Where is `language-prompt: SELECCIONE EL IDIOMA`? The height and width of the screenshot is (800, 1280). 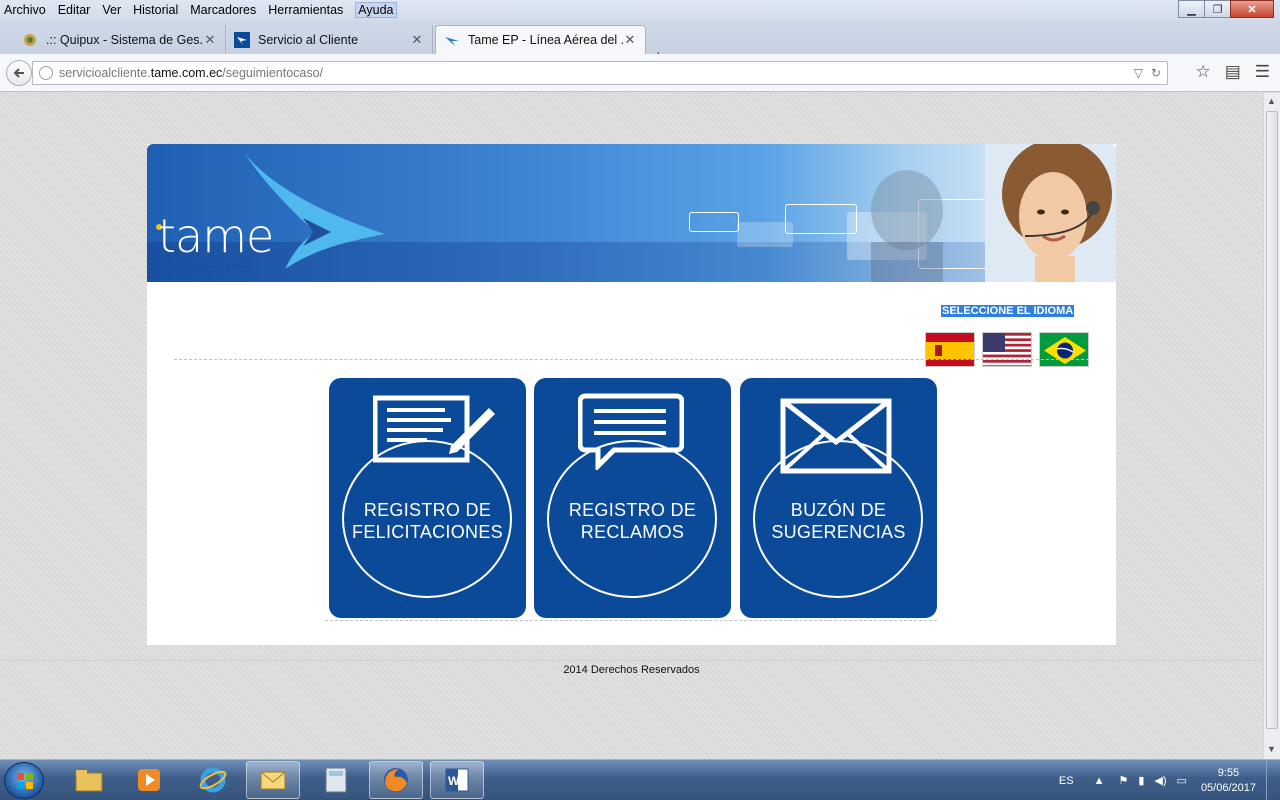 language-prompt: SELECCIONE EL IDIOMA is located at coordinates (1008, 311).